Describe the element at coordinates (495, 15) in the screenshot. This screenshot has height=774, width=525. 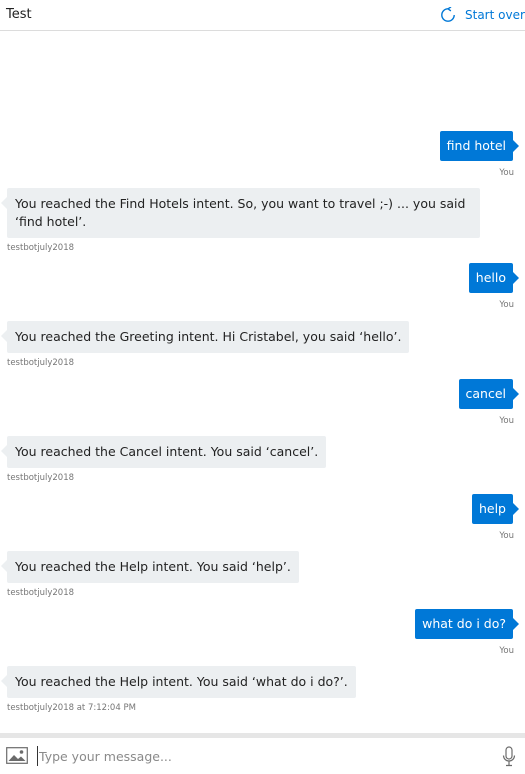
I see `start-over-label: Start over` at that location.